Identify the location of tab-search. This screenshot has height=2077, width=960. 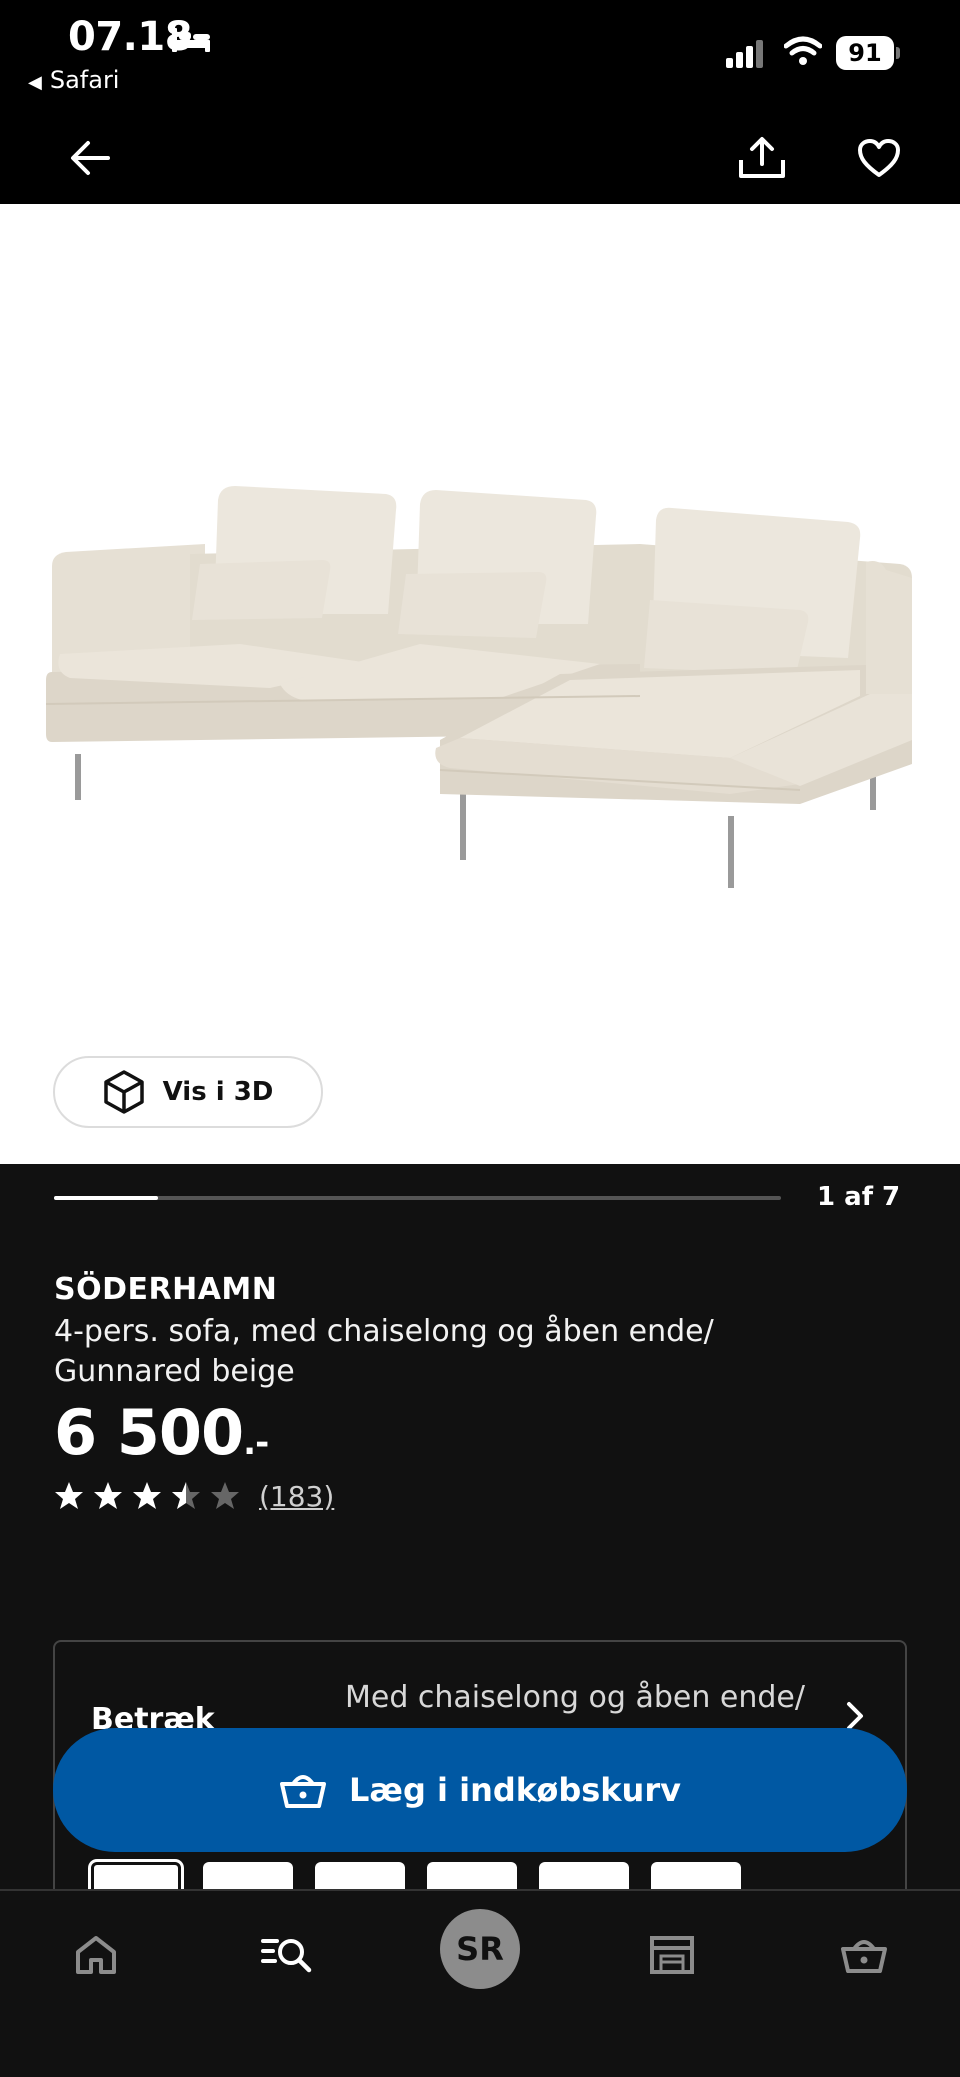
(288, 1955).